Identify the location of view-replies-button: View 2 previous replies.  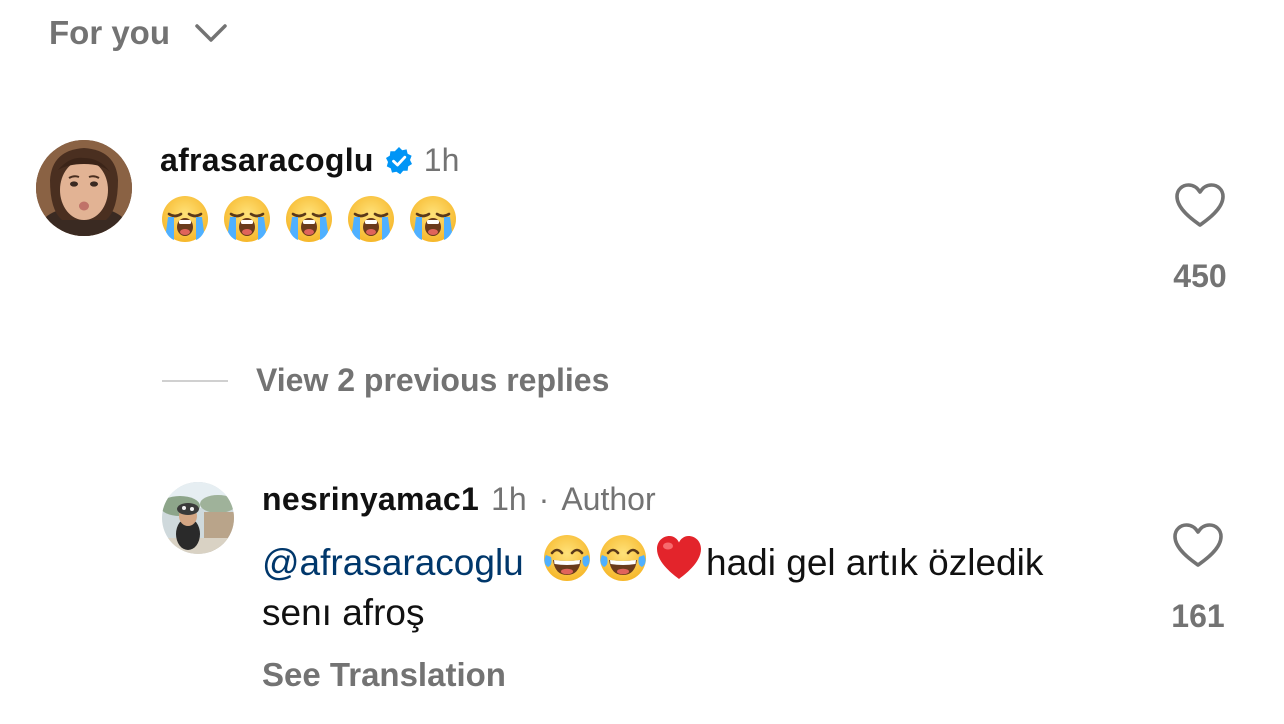
(385, 380).